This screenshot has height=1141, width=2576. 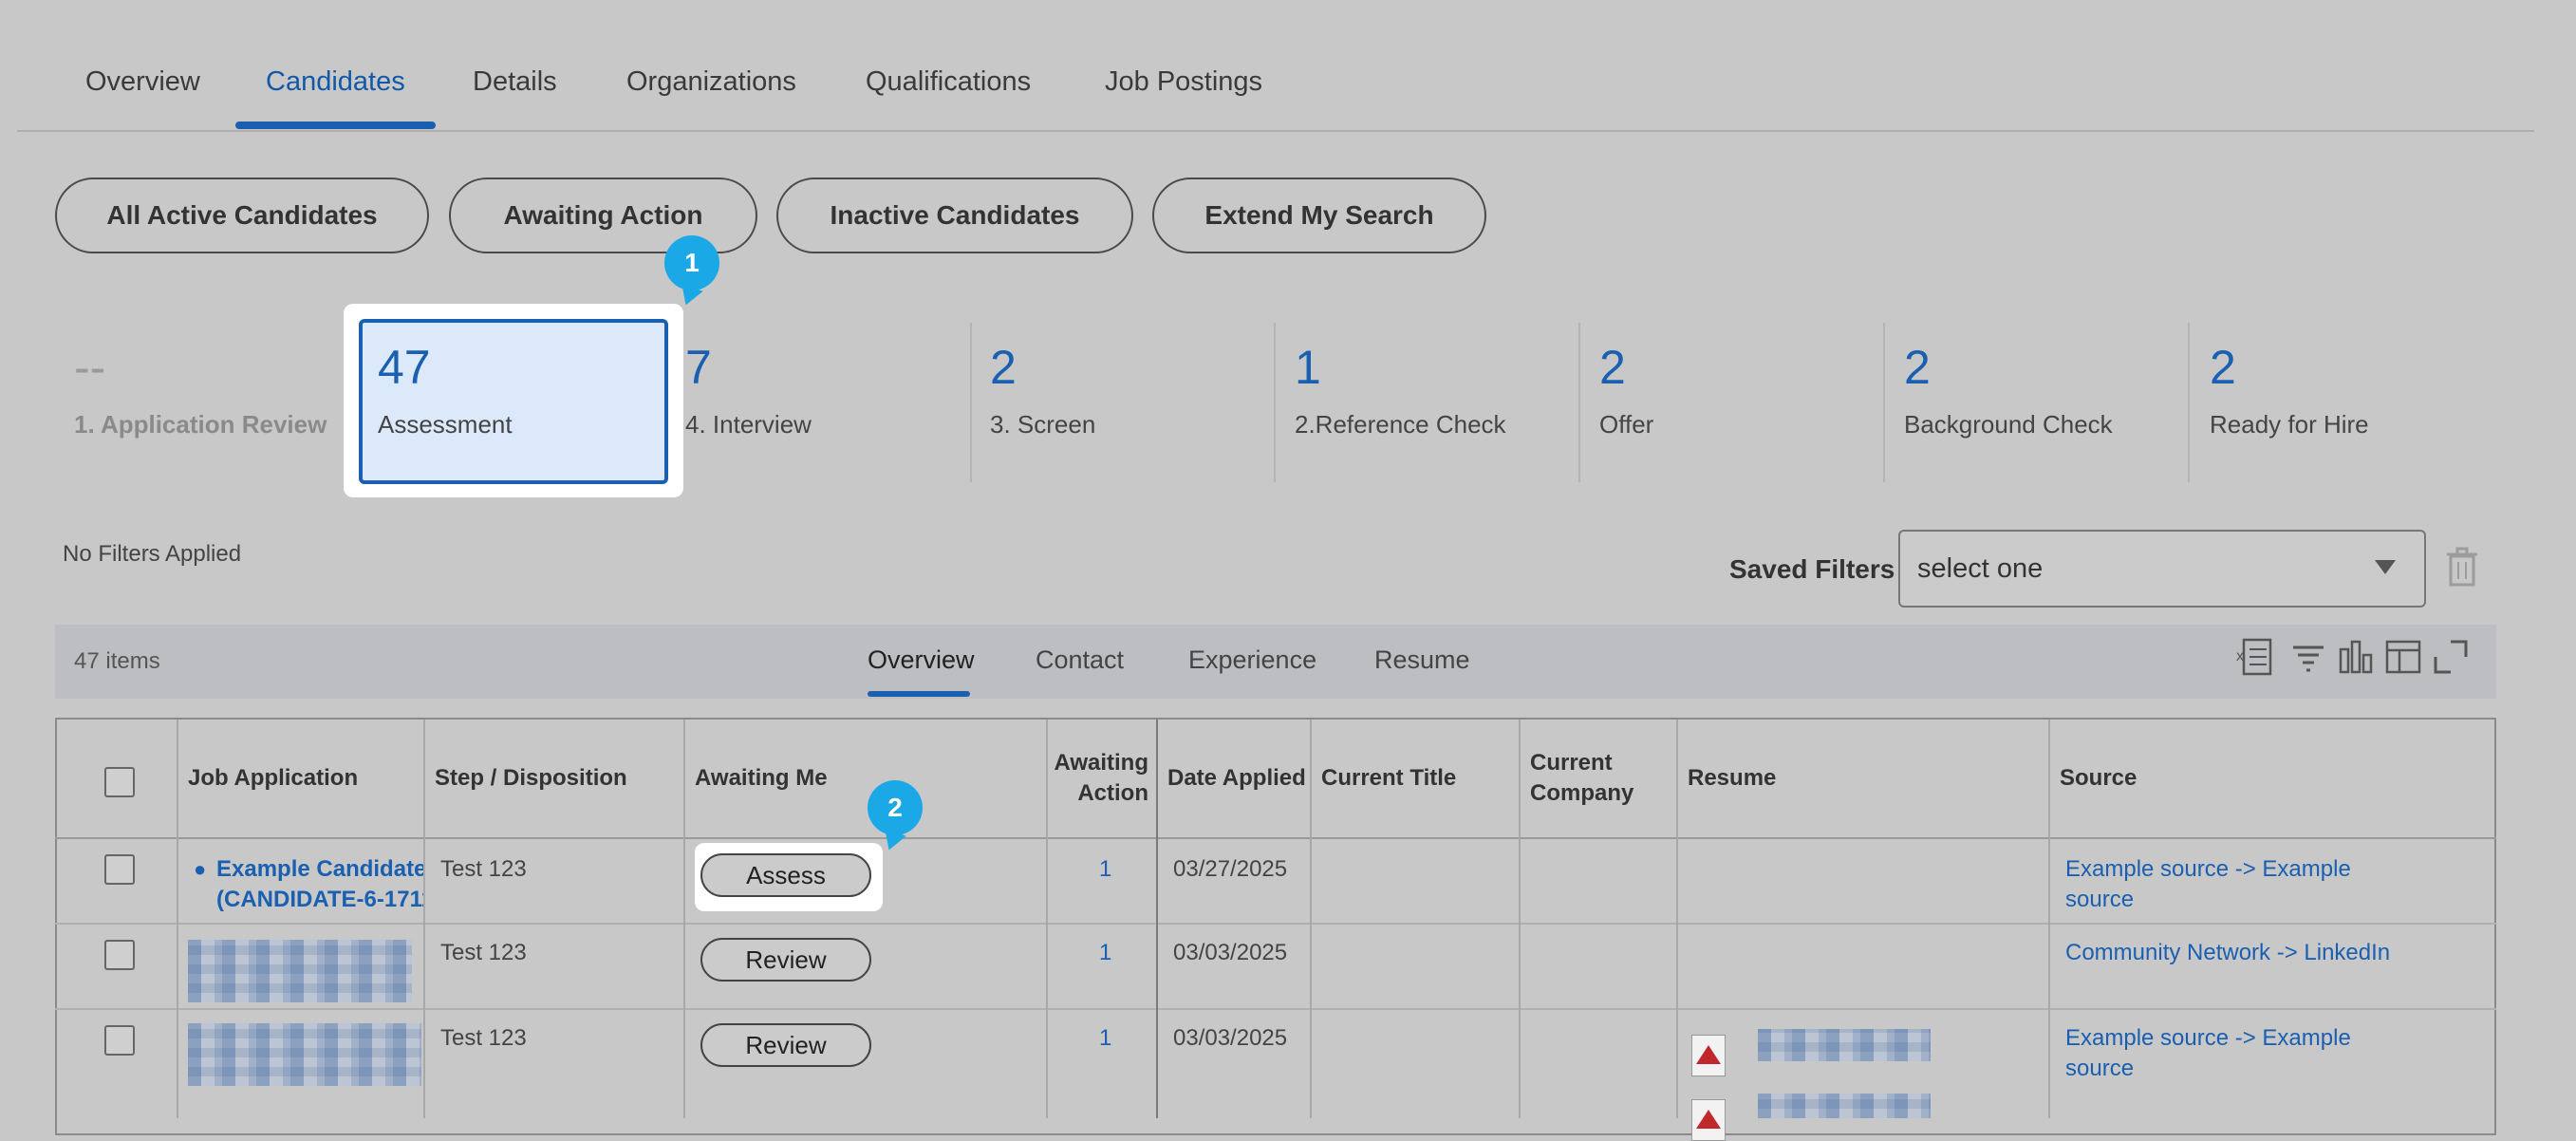 I want to click on col-header-current-company: Current Company, so click(x=1582, y=779).